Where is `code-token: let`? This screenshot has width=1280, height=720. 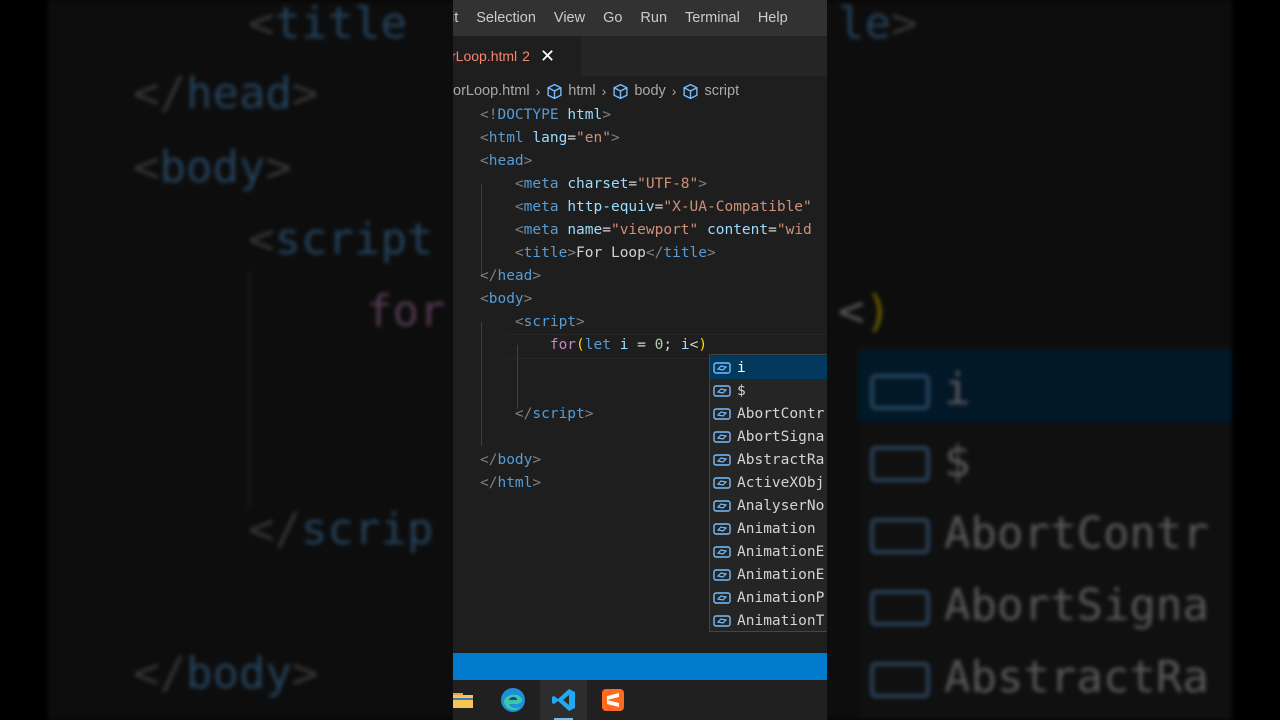 code-token: let is located at coordinates (597, 345).